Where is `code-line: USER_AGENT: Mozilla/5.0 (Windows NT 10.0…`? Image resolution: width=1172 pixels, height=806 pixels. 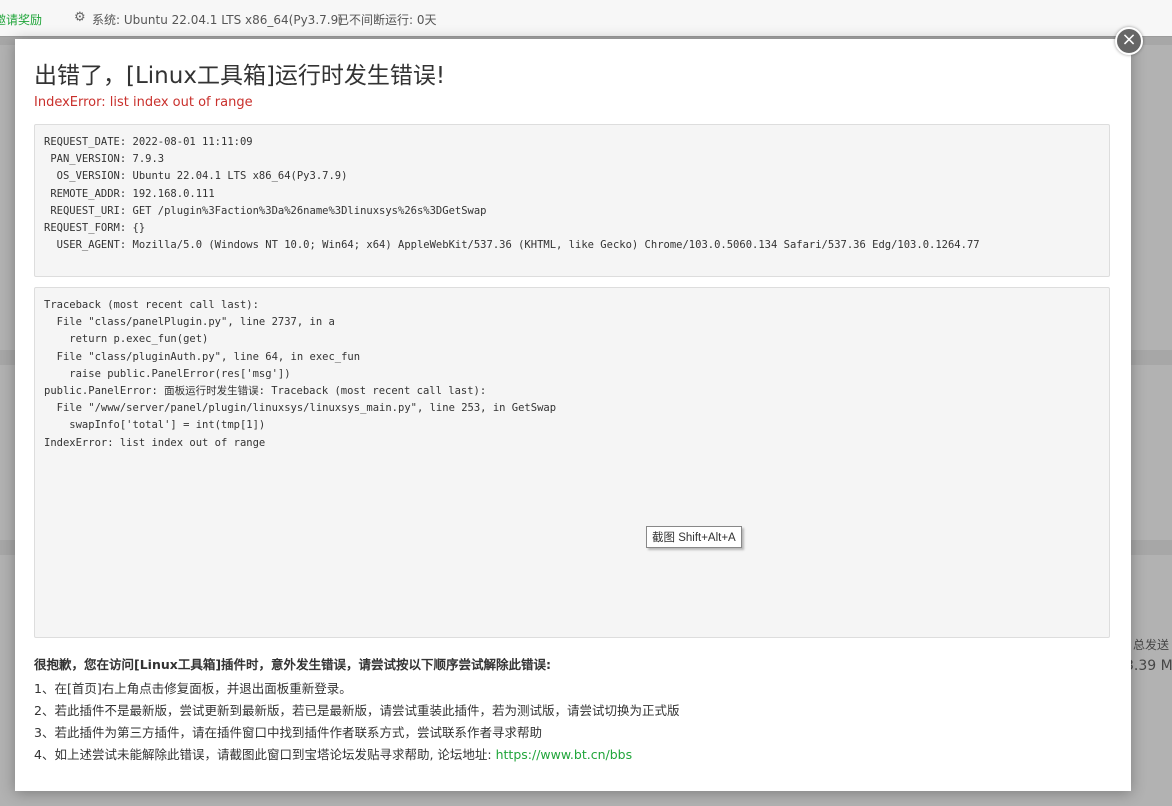
code-line: USER_AGENT: Mozilla/5.0 (Windows NT 10.0… is located at coordinates (512, 245).